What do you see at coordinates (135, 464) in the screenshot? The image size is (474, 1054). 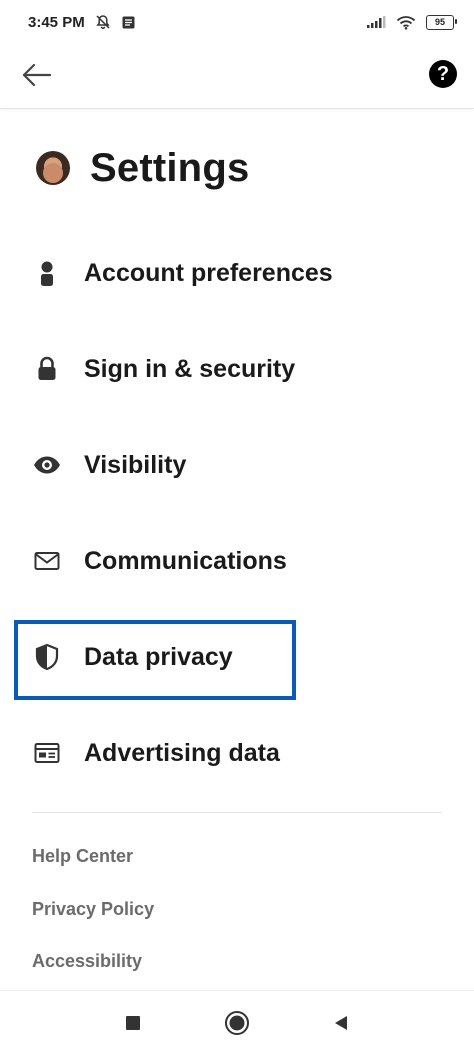 I see `menu-label: Visibility` at bounding box center [135, 464].